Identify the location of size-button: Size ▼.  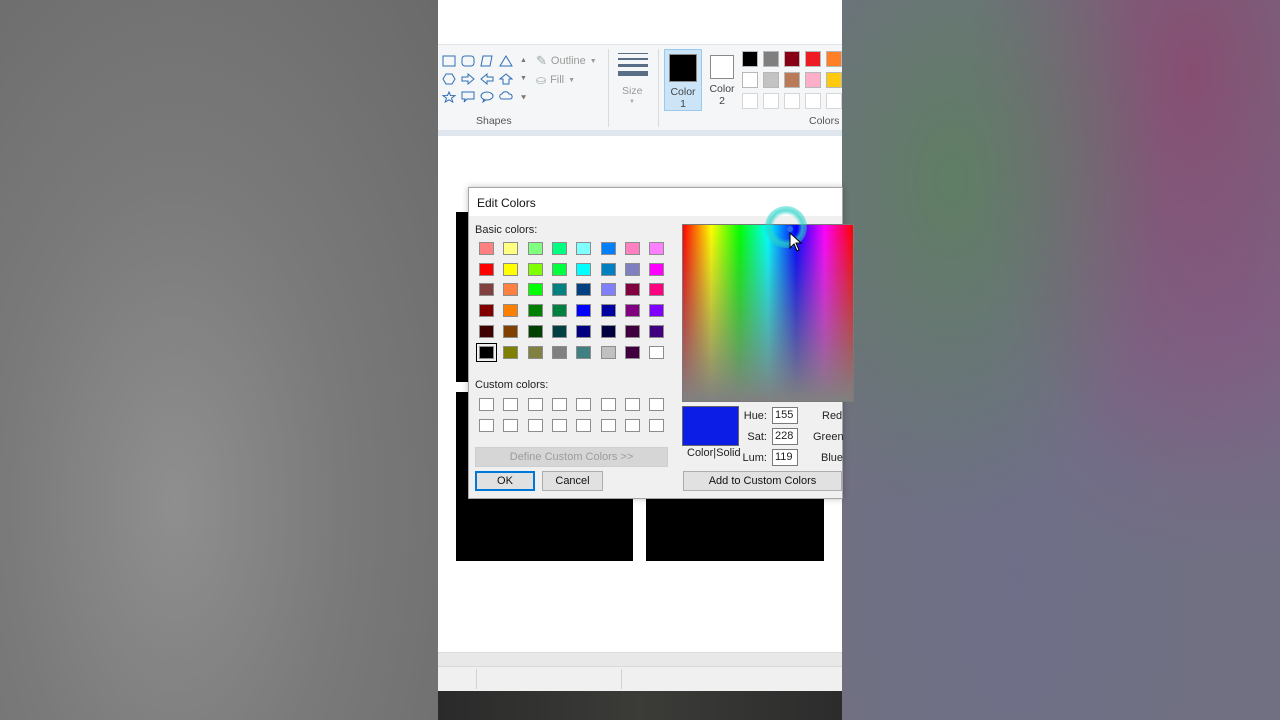
(632, 79).